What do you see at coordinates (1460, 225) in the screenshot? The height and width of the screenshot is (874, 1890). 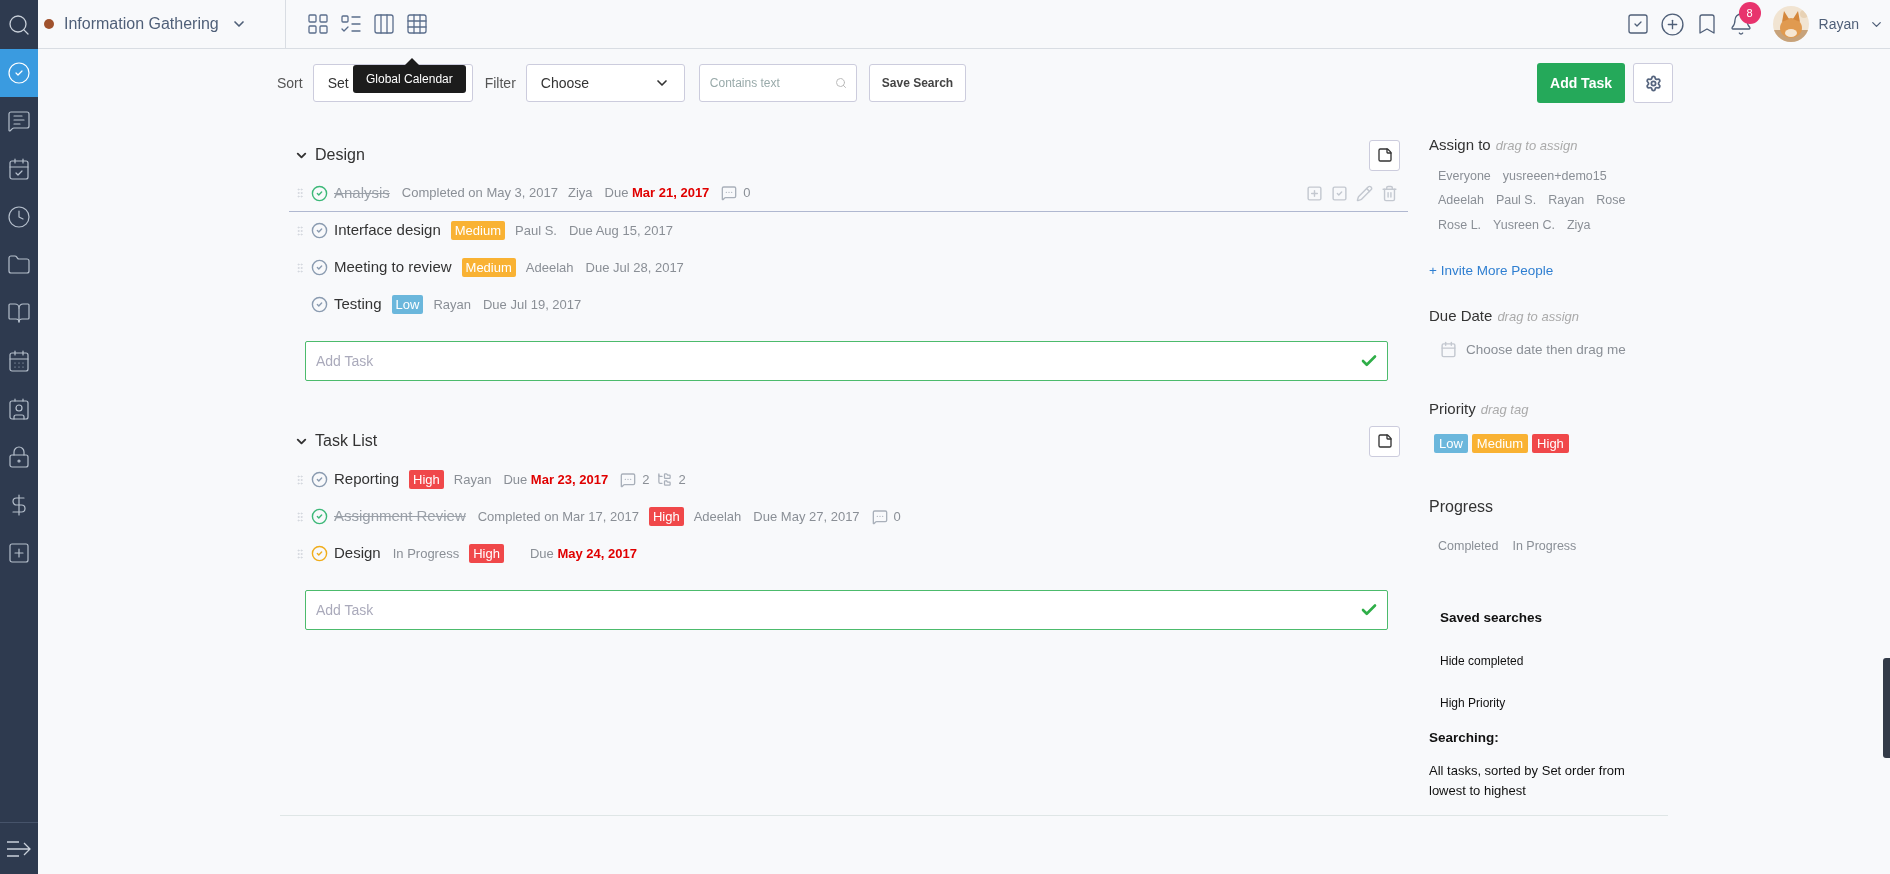 I see `assignee-chip: Rose L.` at bounding box center [1460, 225].